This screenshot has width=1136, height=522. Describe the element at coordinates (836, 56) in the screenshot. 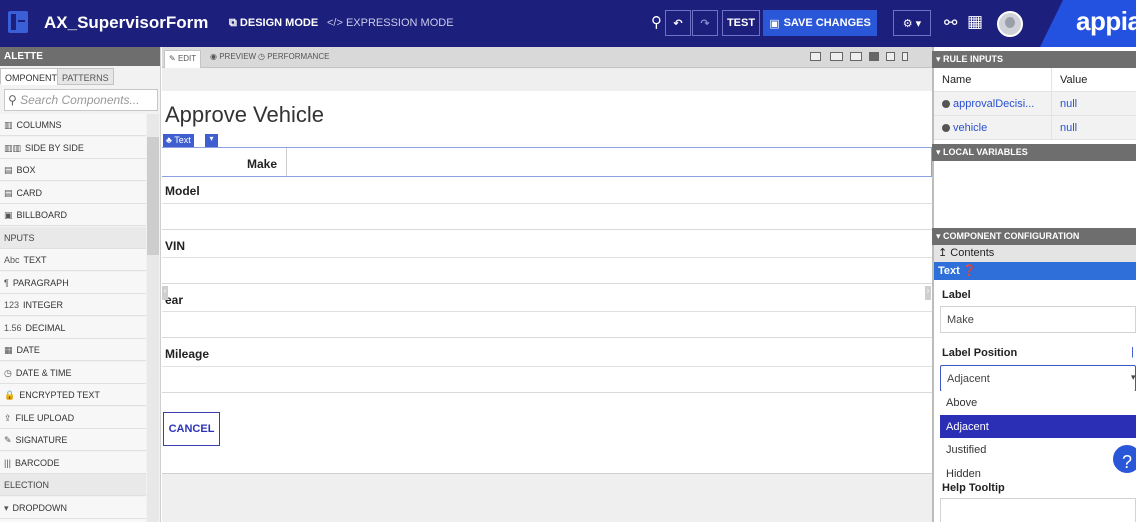

I see `desktop-icon` at that location.